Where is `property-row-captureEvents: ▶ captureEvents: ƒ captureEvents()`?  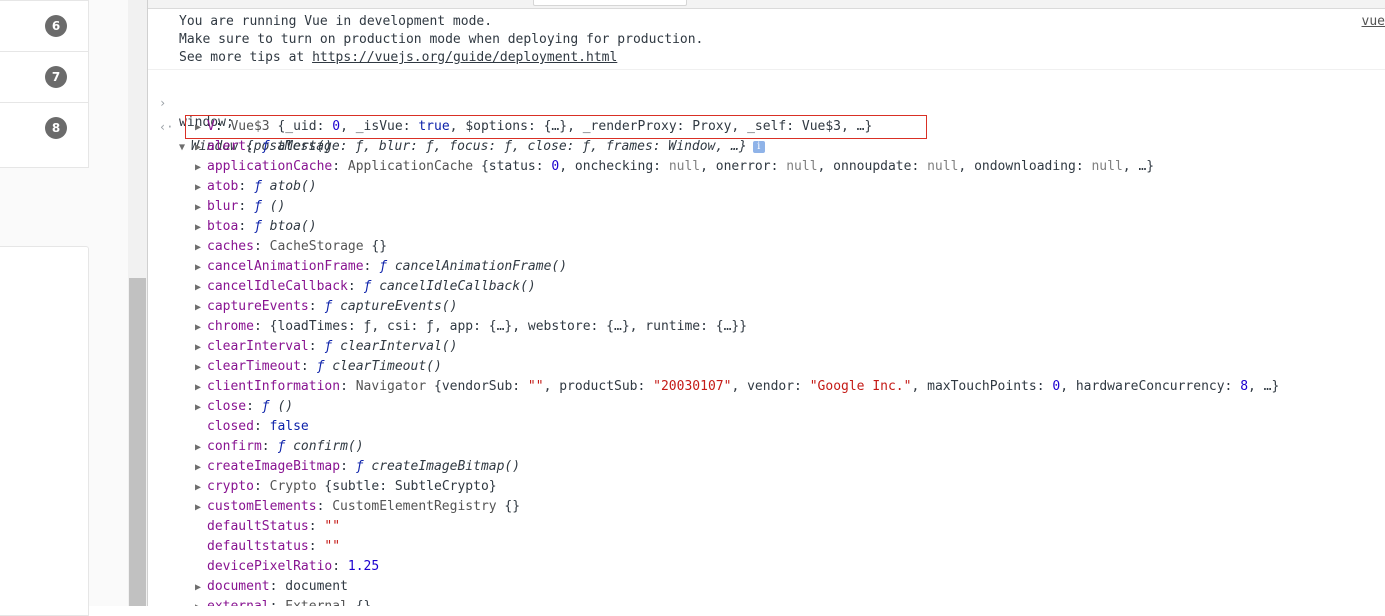
property-row-captureEvents: ▶ captureEvents: ƒ captureEvents() is located at coordinates (326, 307).